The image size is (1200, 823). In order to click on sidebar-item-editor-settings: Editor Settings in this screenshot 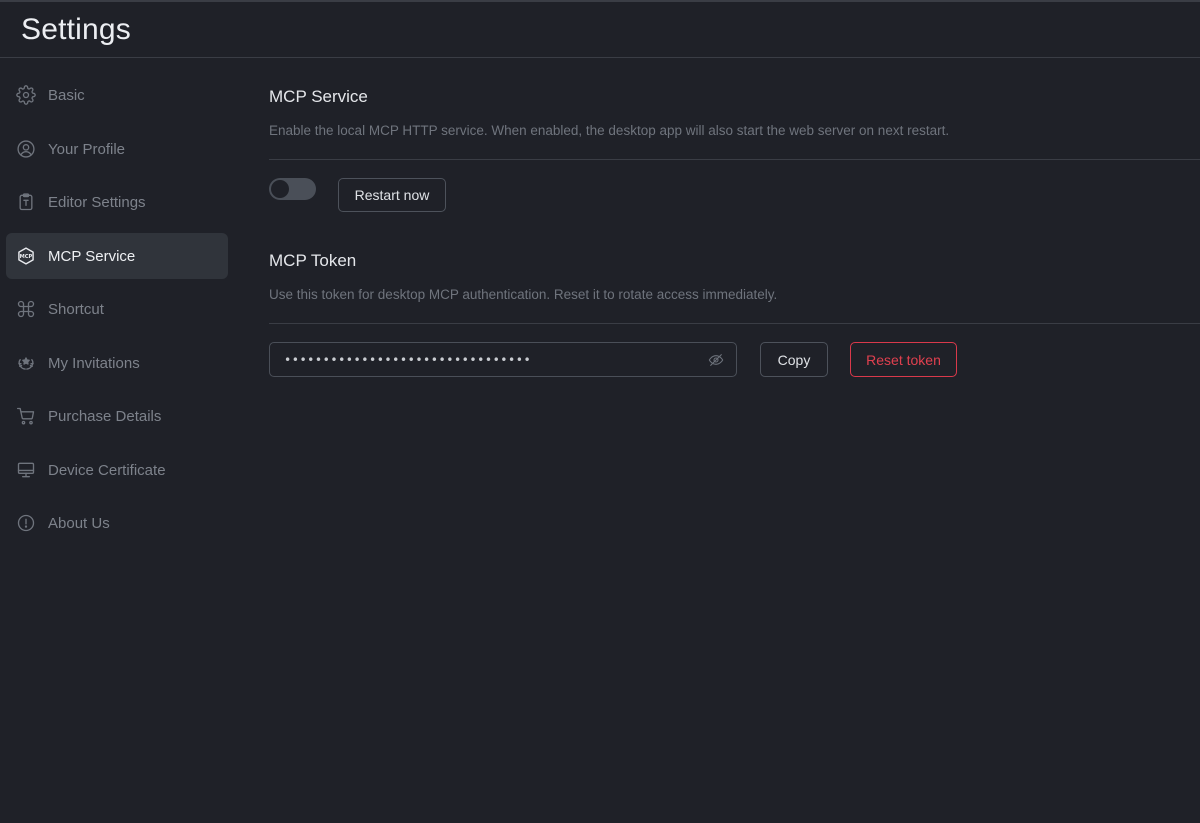, I will do `click(117, 202)`.